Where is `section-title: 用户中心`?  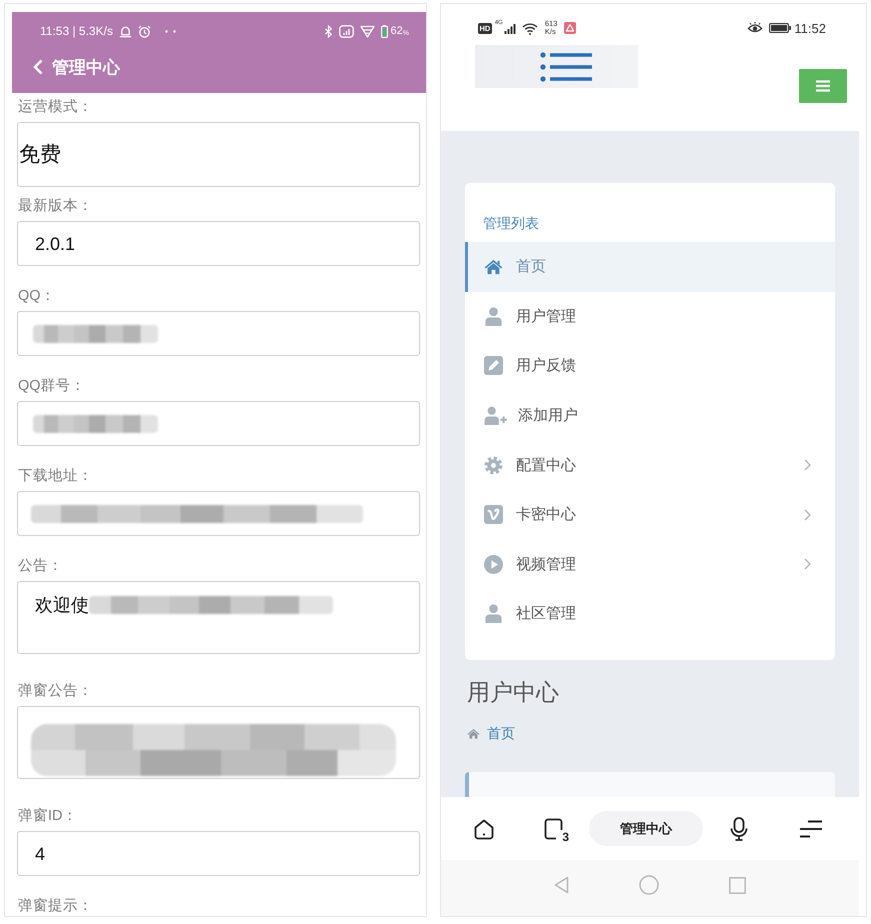
section-title: 用户中心 is located at coordinates (513, 692).